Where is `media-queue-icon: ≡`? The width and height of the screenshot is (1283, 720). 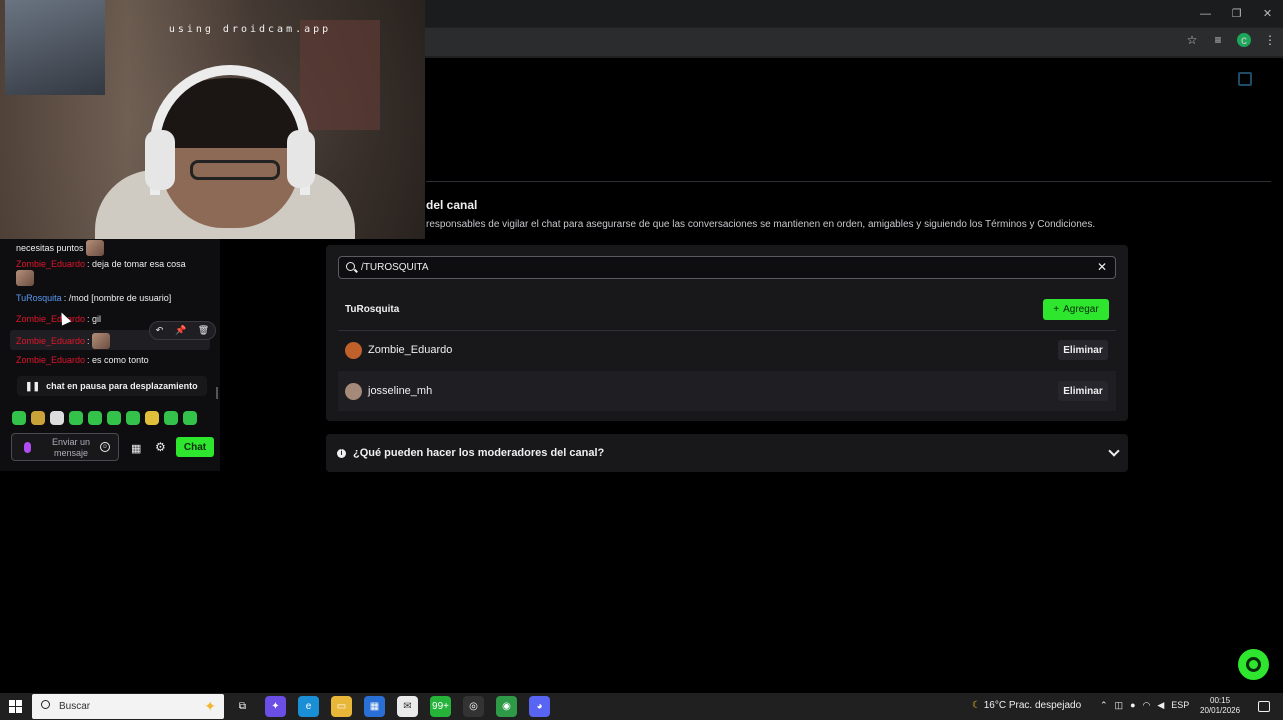
media-queue-icon: ≡ is located at coordinates (1218, 40).